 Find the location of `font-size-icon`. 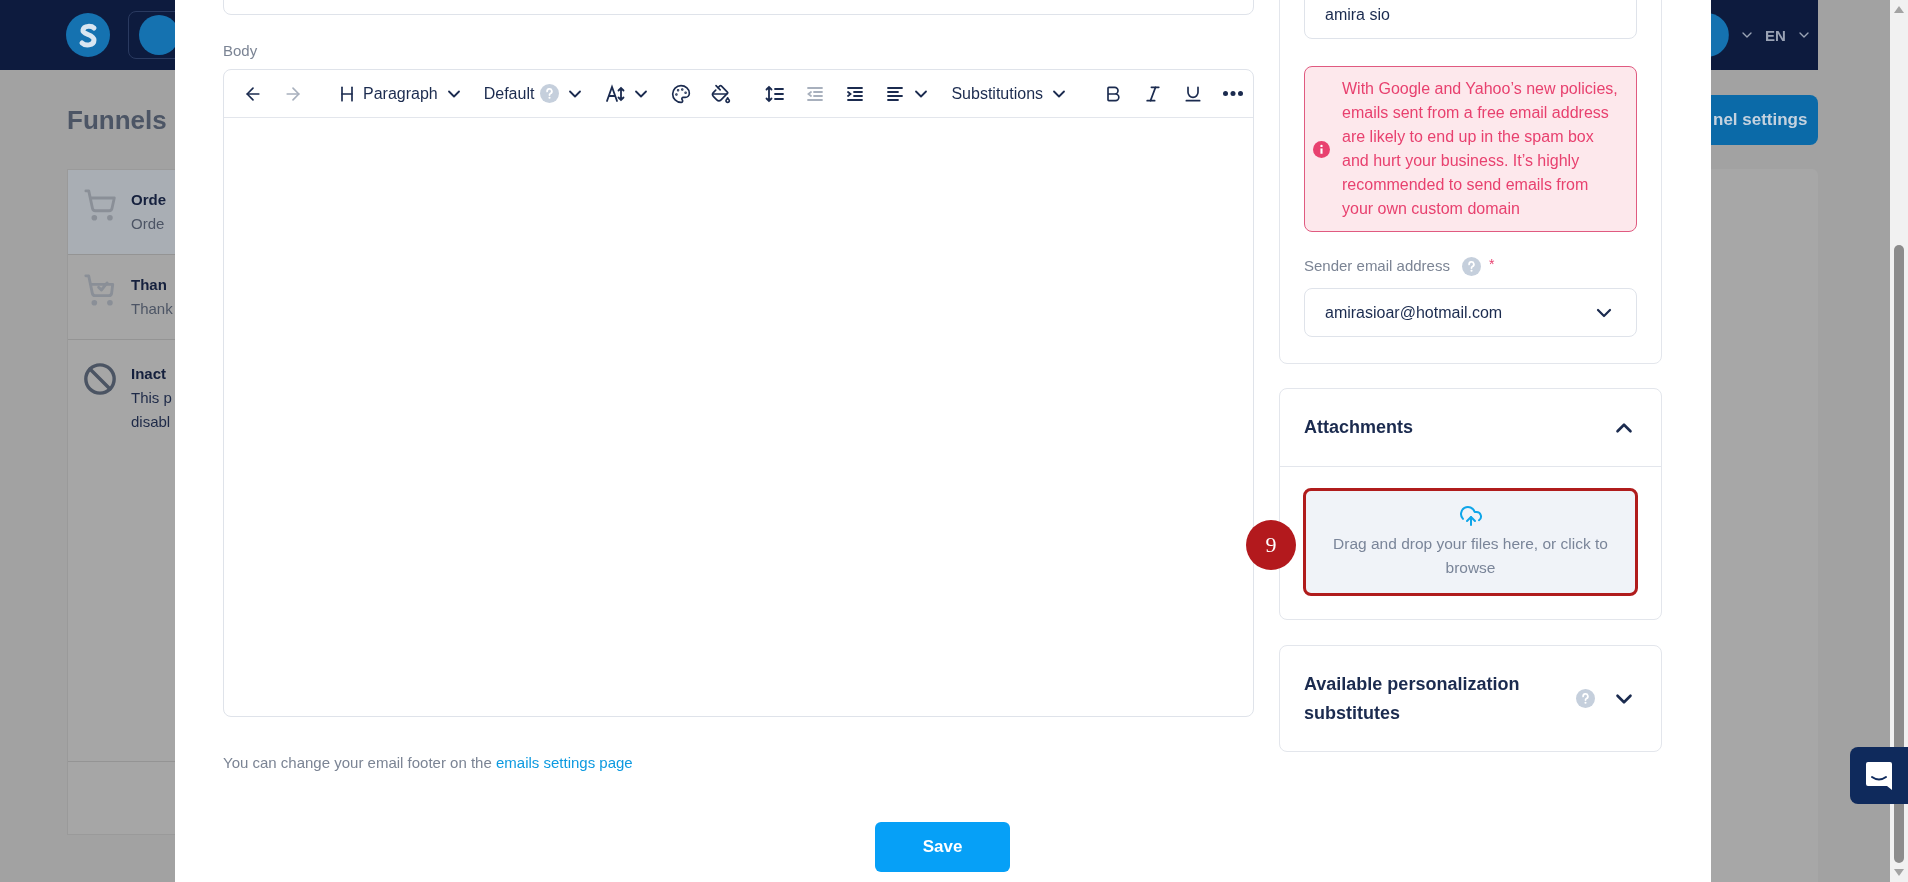

font-size-icon is located at coordinates (615, 93).